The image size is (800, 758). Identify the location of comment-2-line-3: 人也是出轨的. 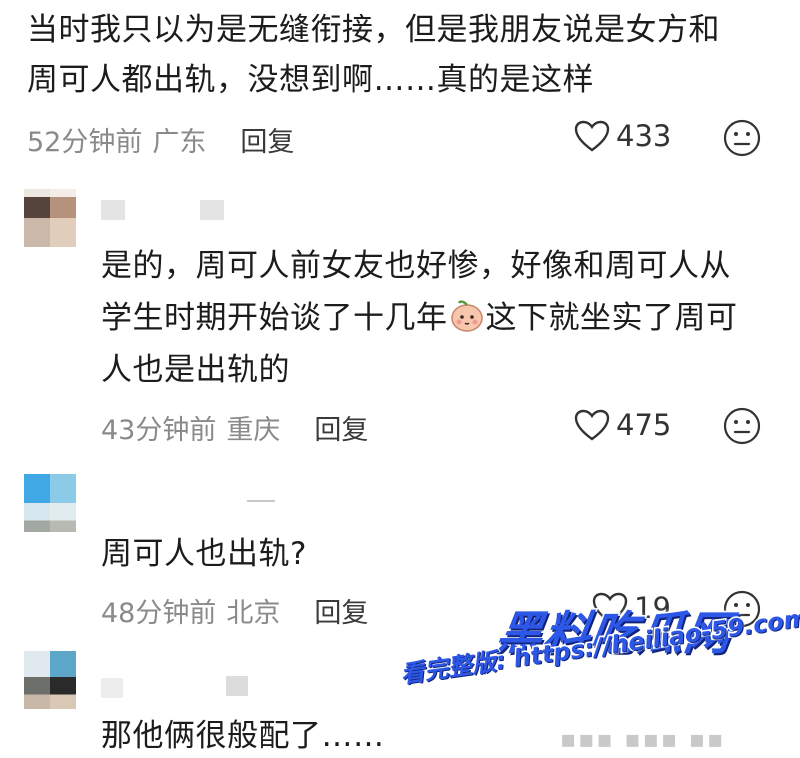
(195, 370).